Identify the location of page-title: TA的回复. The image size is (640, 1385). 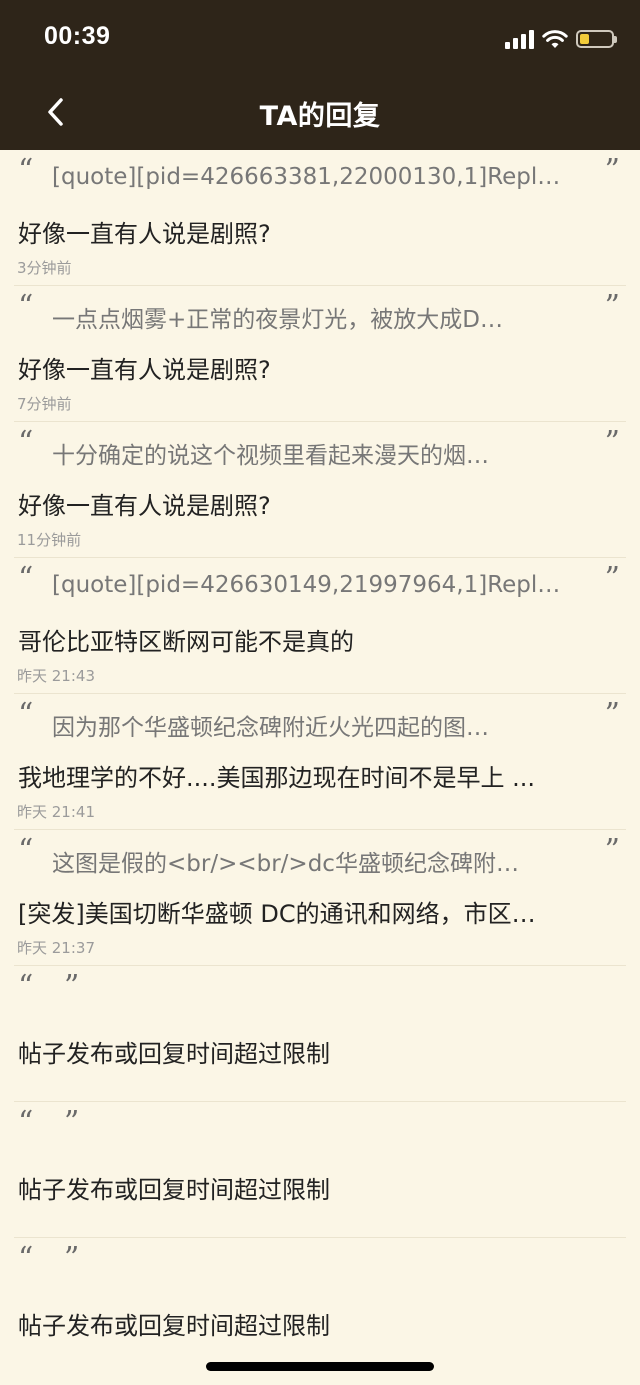
(320, 116).